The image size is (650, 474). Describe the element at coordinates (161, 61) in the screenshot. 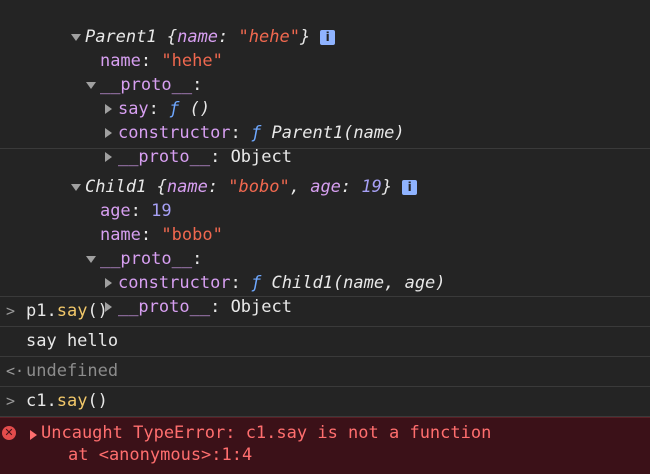

I see `parent1-prop-name: name: "hehe"` at that location.